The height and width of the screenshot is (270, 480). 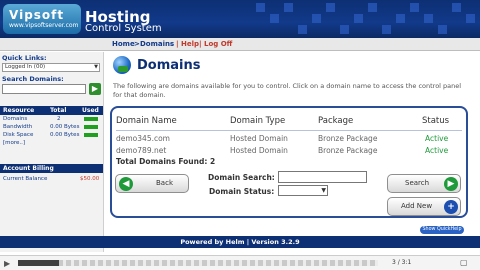 What do you see at coordinates (365, 19) in the screenshot?
I see `header-decoration` at bounding box center [365, 19].